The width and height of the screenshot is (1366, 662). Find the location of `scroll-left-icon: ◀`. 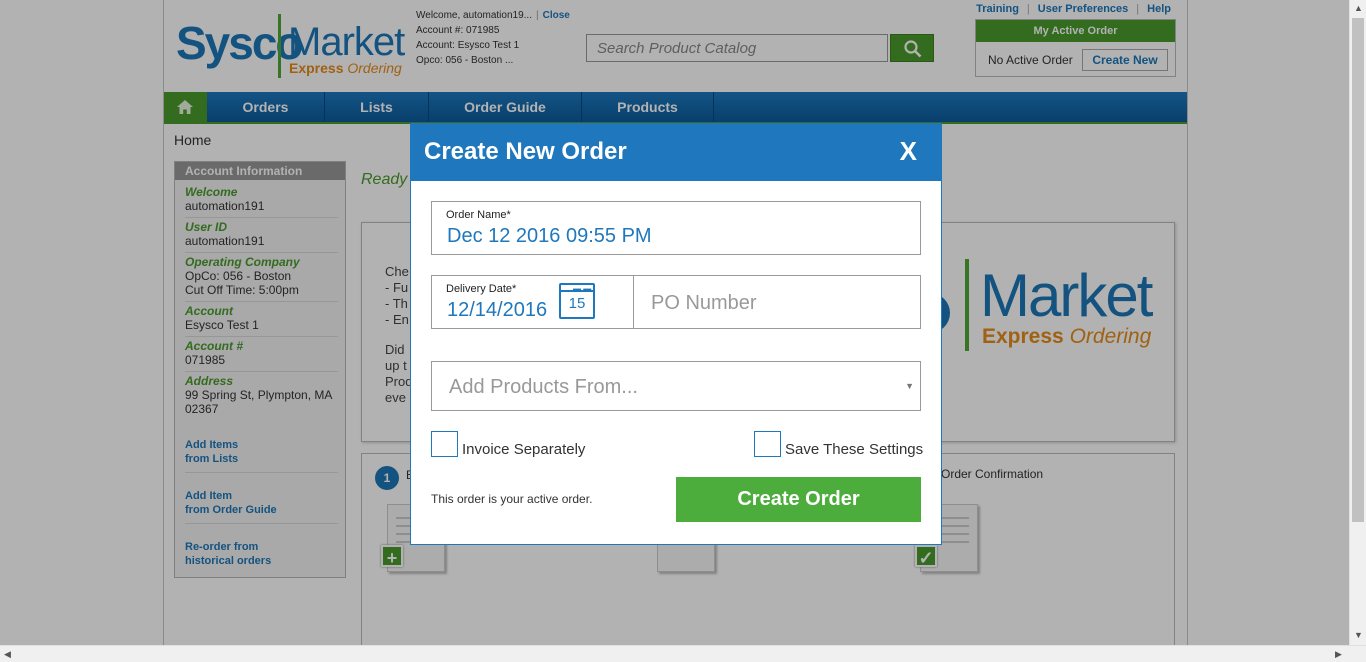

scroll-left-icon: ◀ is located at coordinates (7, 654).